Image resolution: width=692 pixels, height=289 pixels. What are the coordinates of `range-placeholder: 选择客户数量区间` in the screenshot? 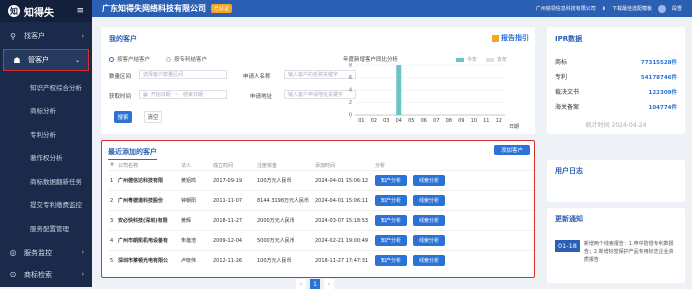 It's located at (163, 75).